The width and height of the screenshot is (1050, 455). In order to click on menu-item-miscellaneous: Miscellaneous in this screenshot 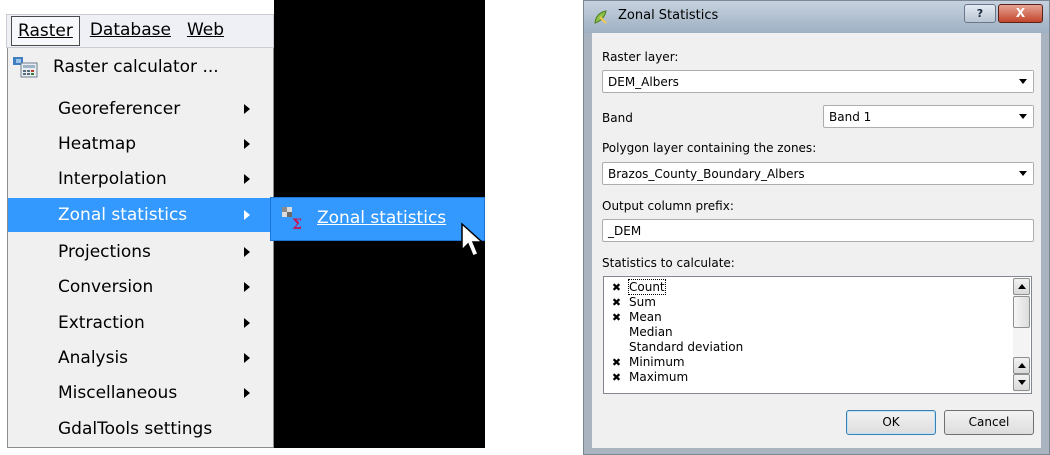, I will do `click(140, 393)`.